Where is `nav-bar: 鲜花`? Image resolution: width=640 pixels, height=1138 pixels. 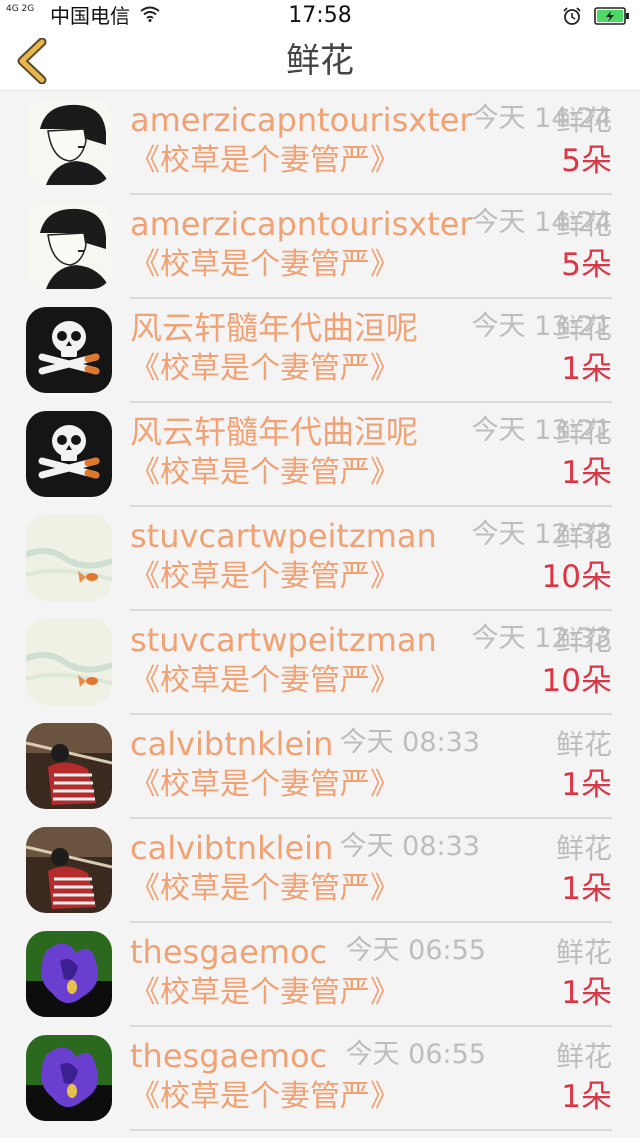
nav-bar: 鲜花 is located at coordinates (320, 61).